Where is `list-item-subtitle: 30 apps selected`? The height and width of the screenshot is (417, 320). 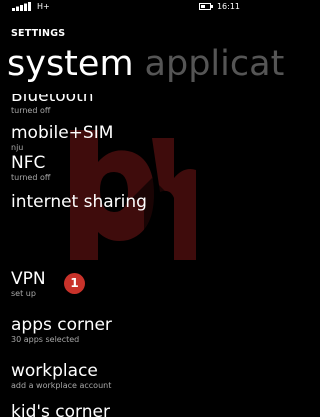
list-item-subtitle: 30 apps selected is located at coordinates (45, 339).